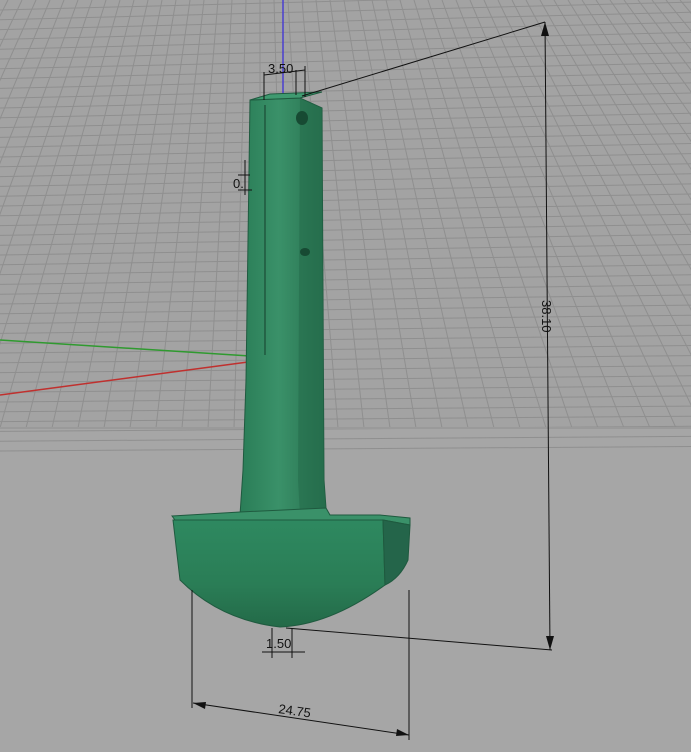  Describe the element at coordinates (546, 316) in the screenshot. I see `dimension-height-label: 38.10` at that location.